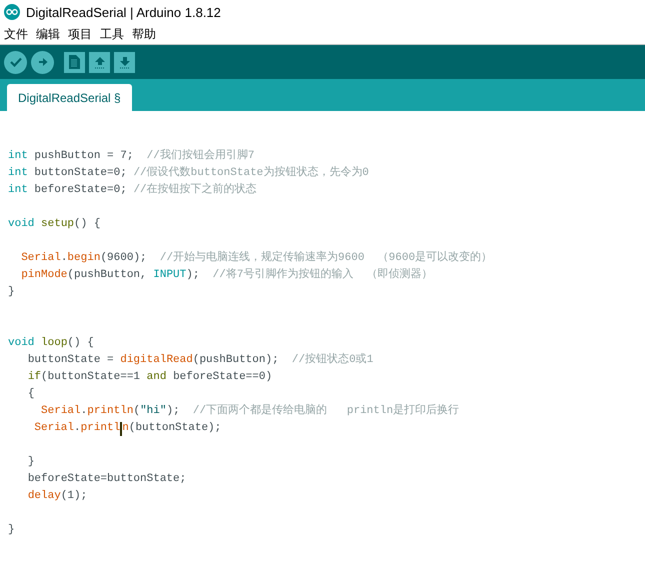  Describe the element at coordinates (153, 411) in the screenshot. I see `code-text: "hi"` at that location.